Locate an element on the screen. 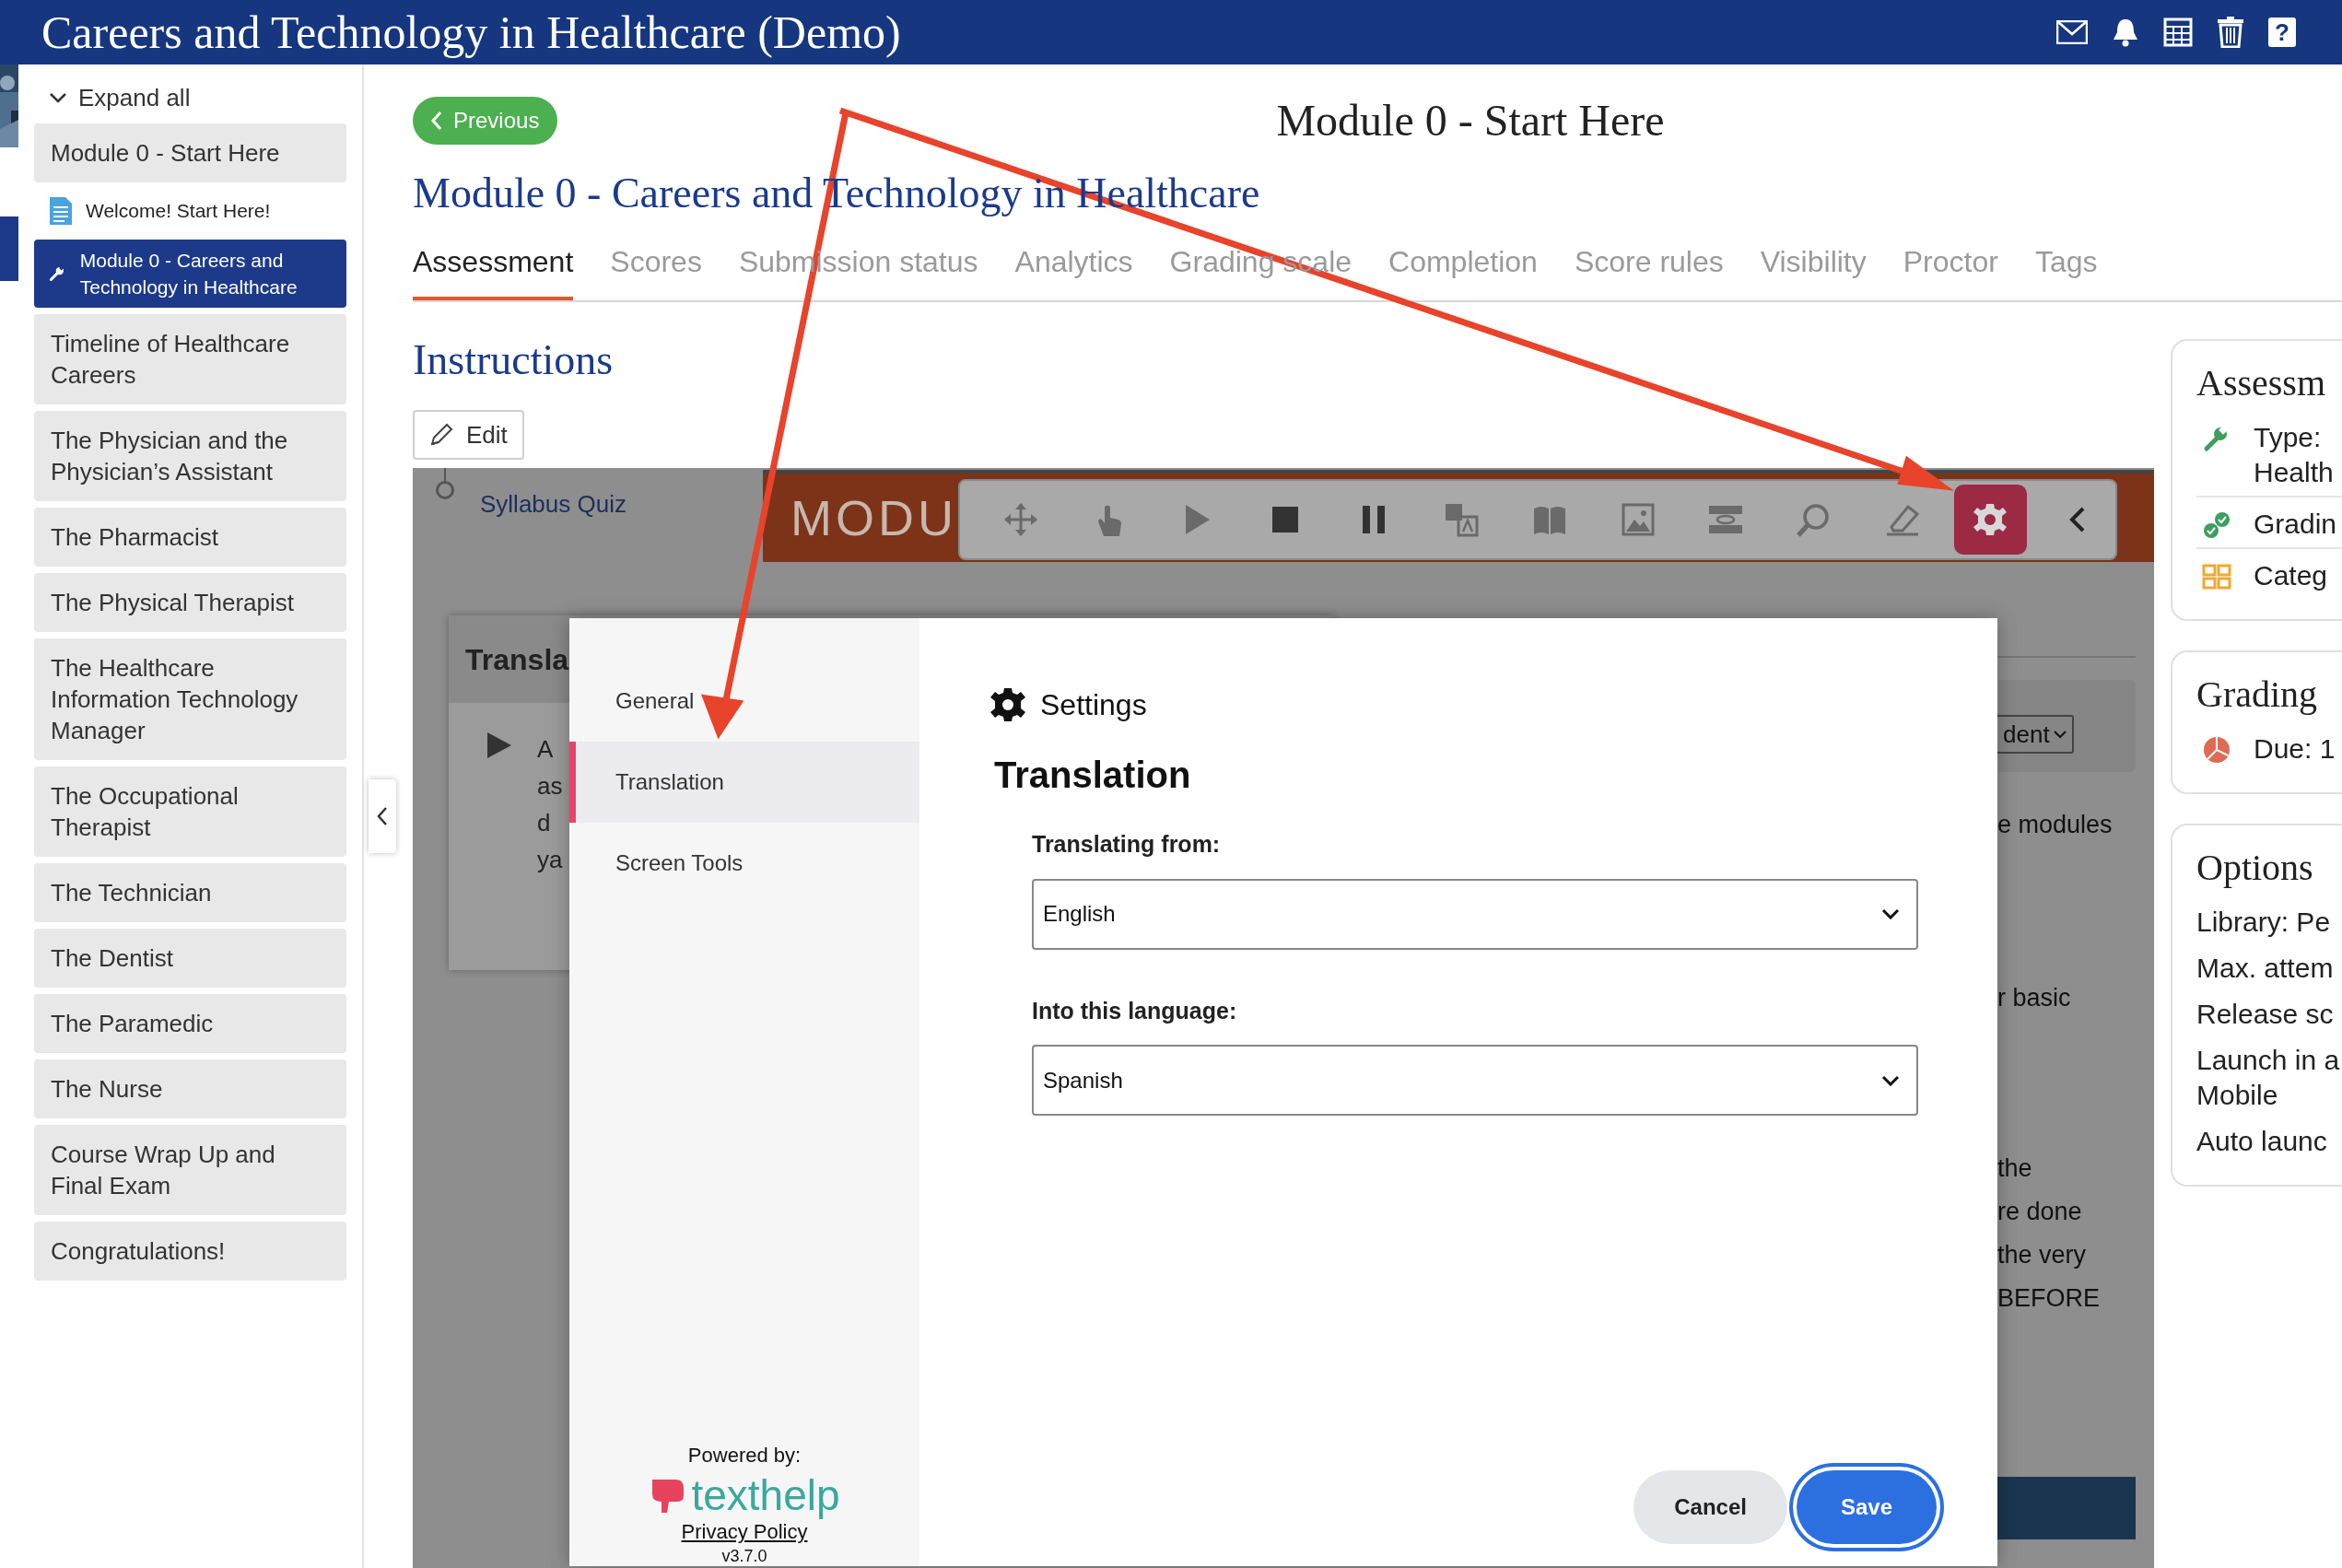 The height and width of the screenshot is (1568, 2342). sidebar-item: The Pharmacist is located at coordinates (190, 537).